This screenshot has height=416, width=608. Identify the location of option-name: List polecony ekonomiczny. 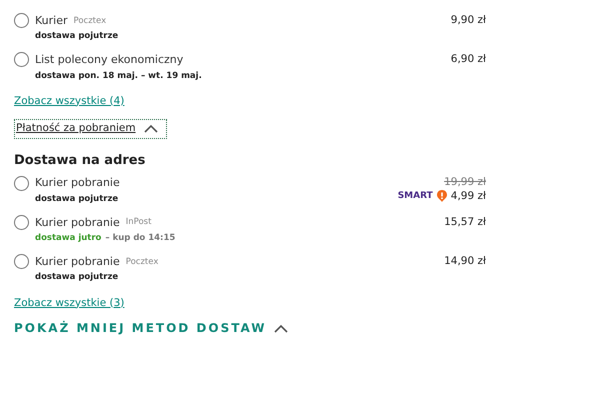
(109, 60).